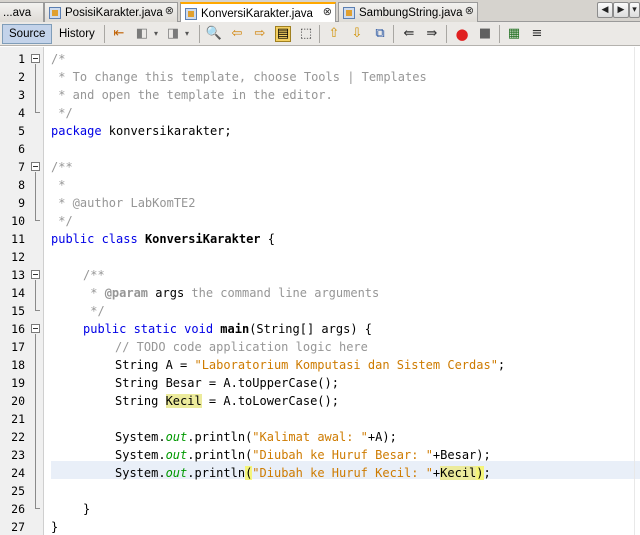 The height and width of the screenshot is (535, 640). What do you see at coordinates (77, 34) in the screenshot?
I see `history-view-button: History` at bounding box center [77, 34].